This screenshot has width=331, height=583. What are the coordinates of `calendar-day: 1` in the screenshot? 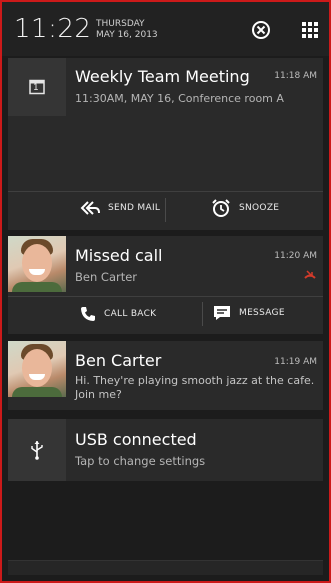 It's located at (36, 88).